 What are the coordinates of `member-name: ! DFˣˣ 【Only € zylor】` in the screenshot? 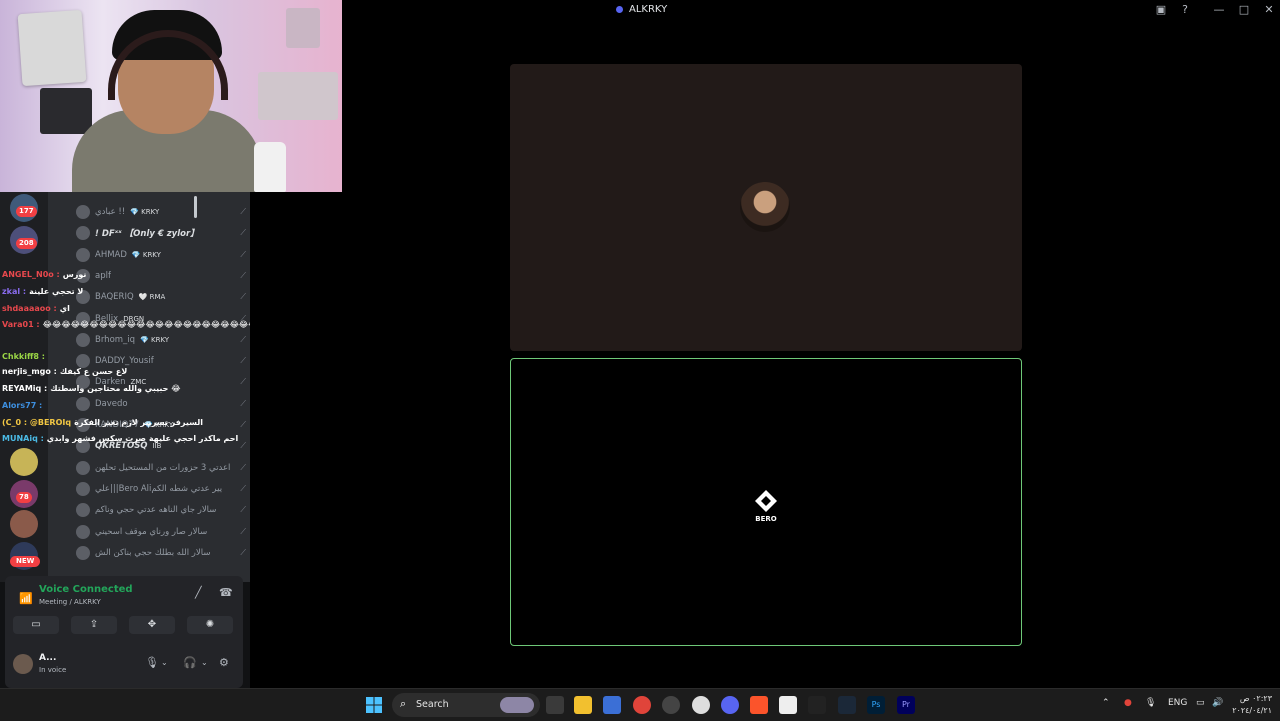 It's located at (147, 234).